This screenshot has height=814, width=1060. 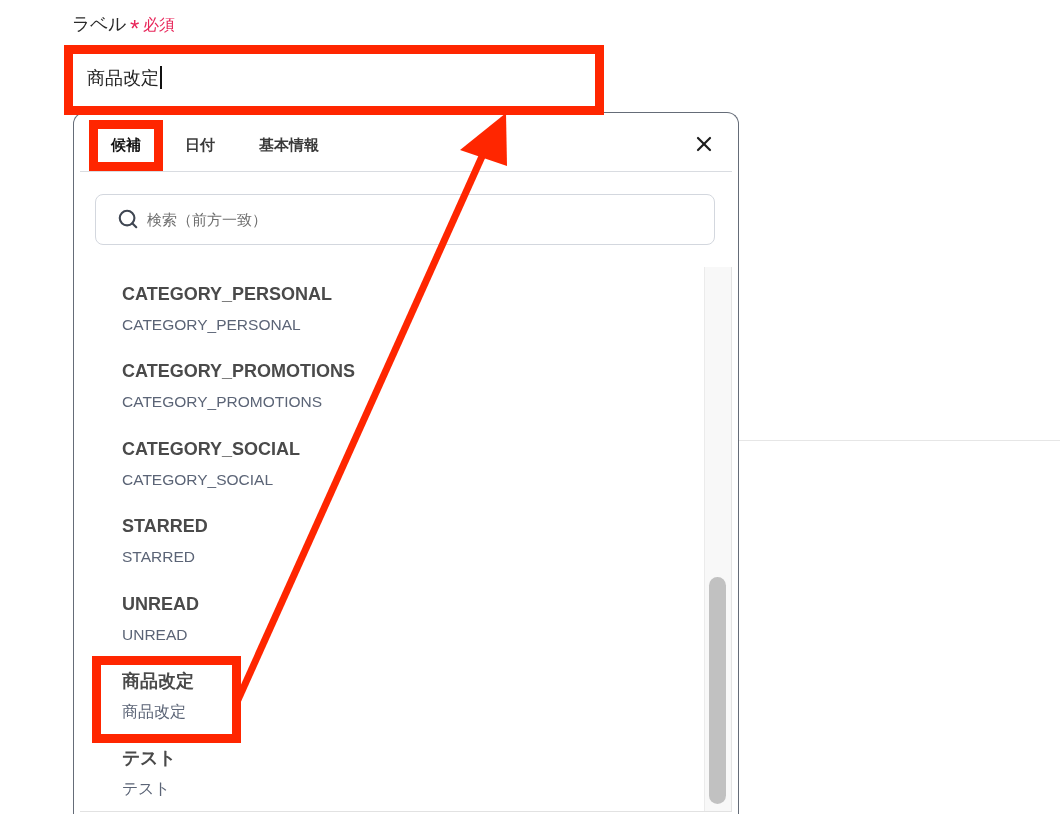 I want to click on tab: 日付, so click(x=200, y=145).